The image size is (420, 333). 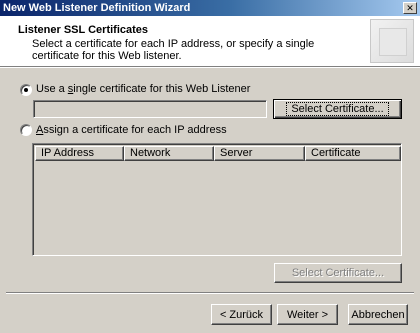 I want to click on next-button-label: Weiter >, so click(x=307, y=314).